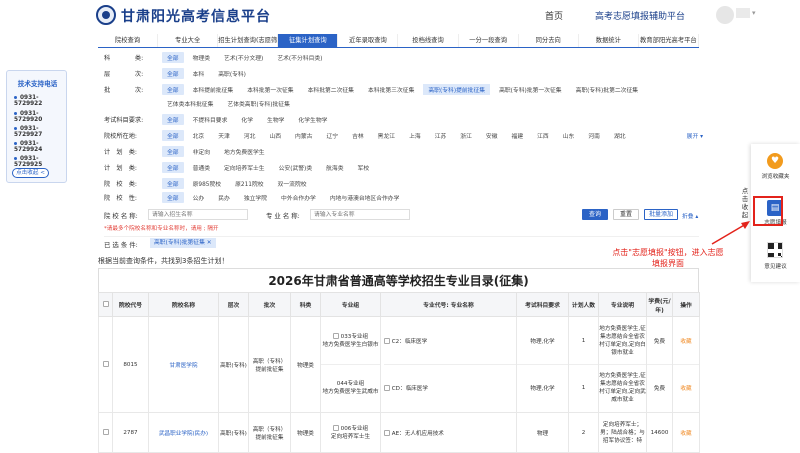 The height and width of the screenshot is (453, 800). I want to click on filter-option-selected: 高职(专科)提前批征集, so click(457, 89).